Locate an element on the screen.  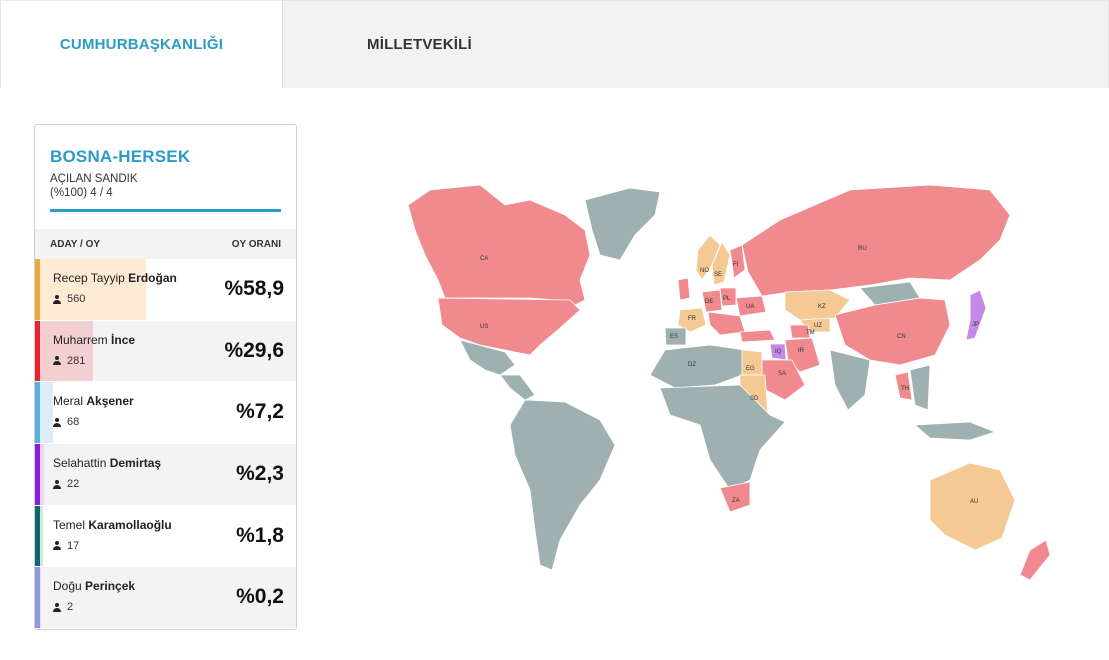
vote-percentage: %7,2 is located at coordinates (260, 412).